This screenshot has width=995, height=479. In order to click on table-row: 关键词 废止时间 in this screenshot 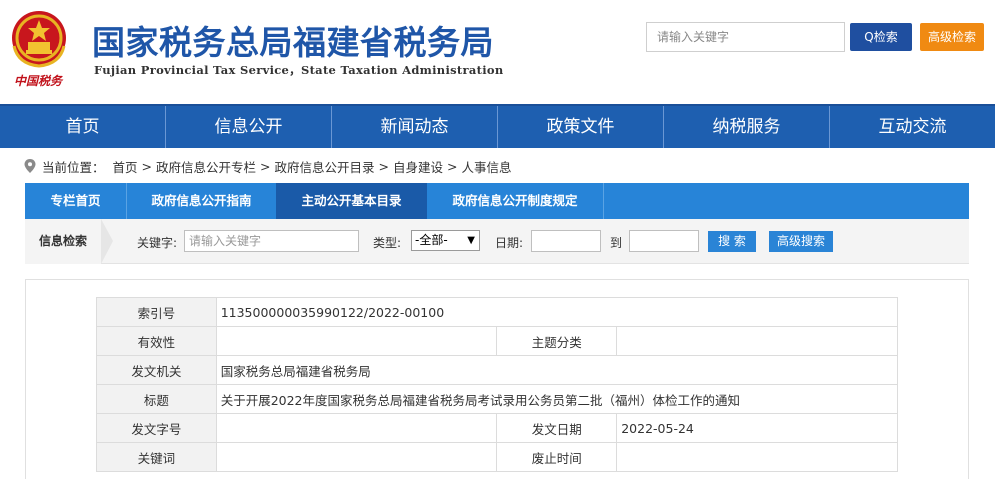, I will do `click(497, 457)`.